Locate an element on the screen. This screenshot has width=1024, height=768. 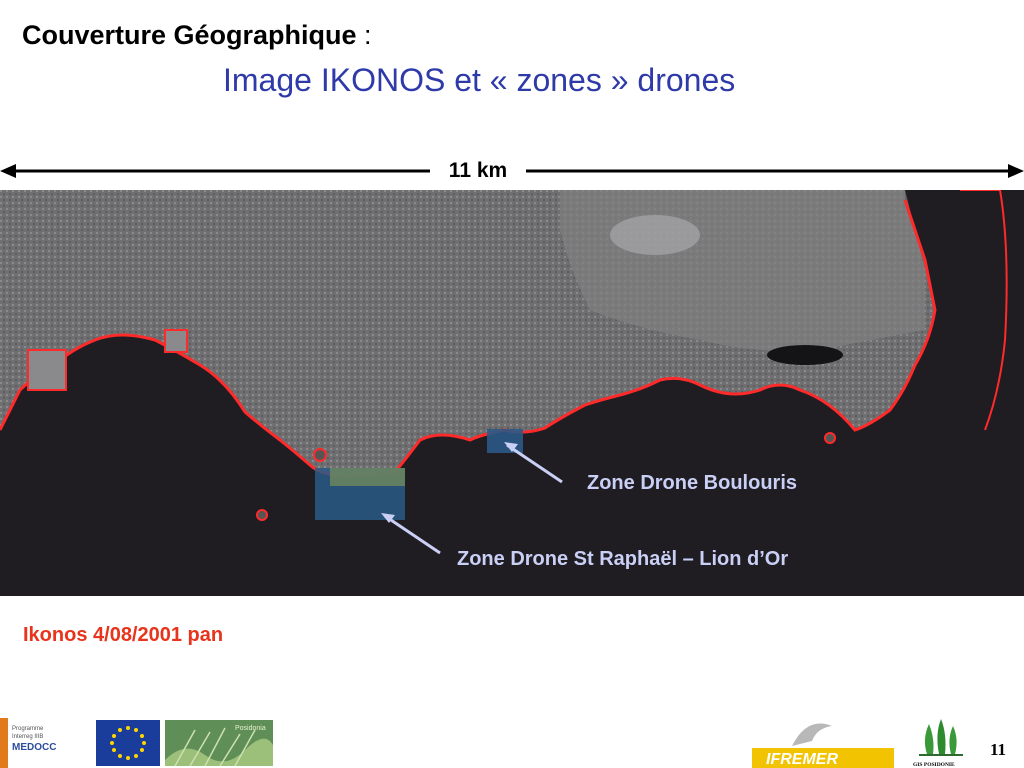
slide-title: Couverture Géographique : is located at coordinates (197, 35).